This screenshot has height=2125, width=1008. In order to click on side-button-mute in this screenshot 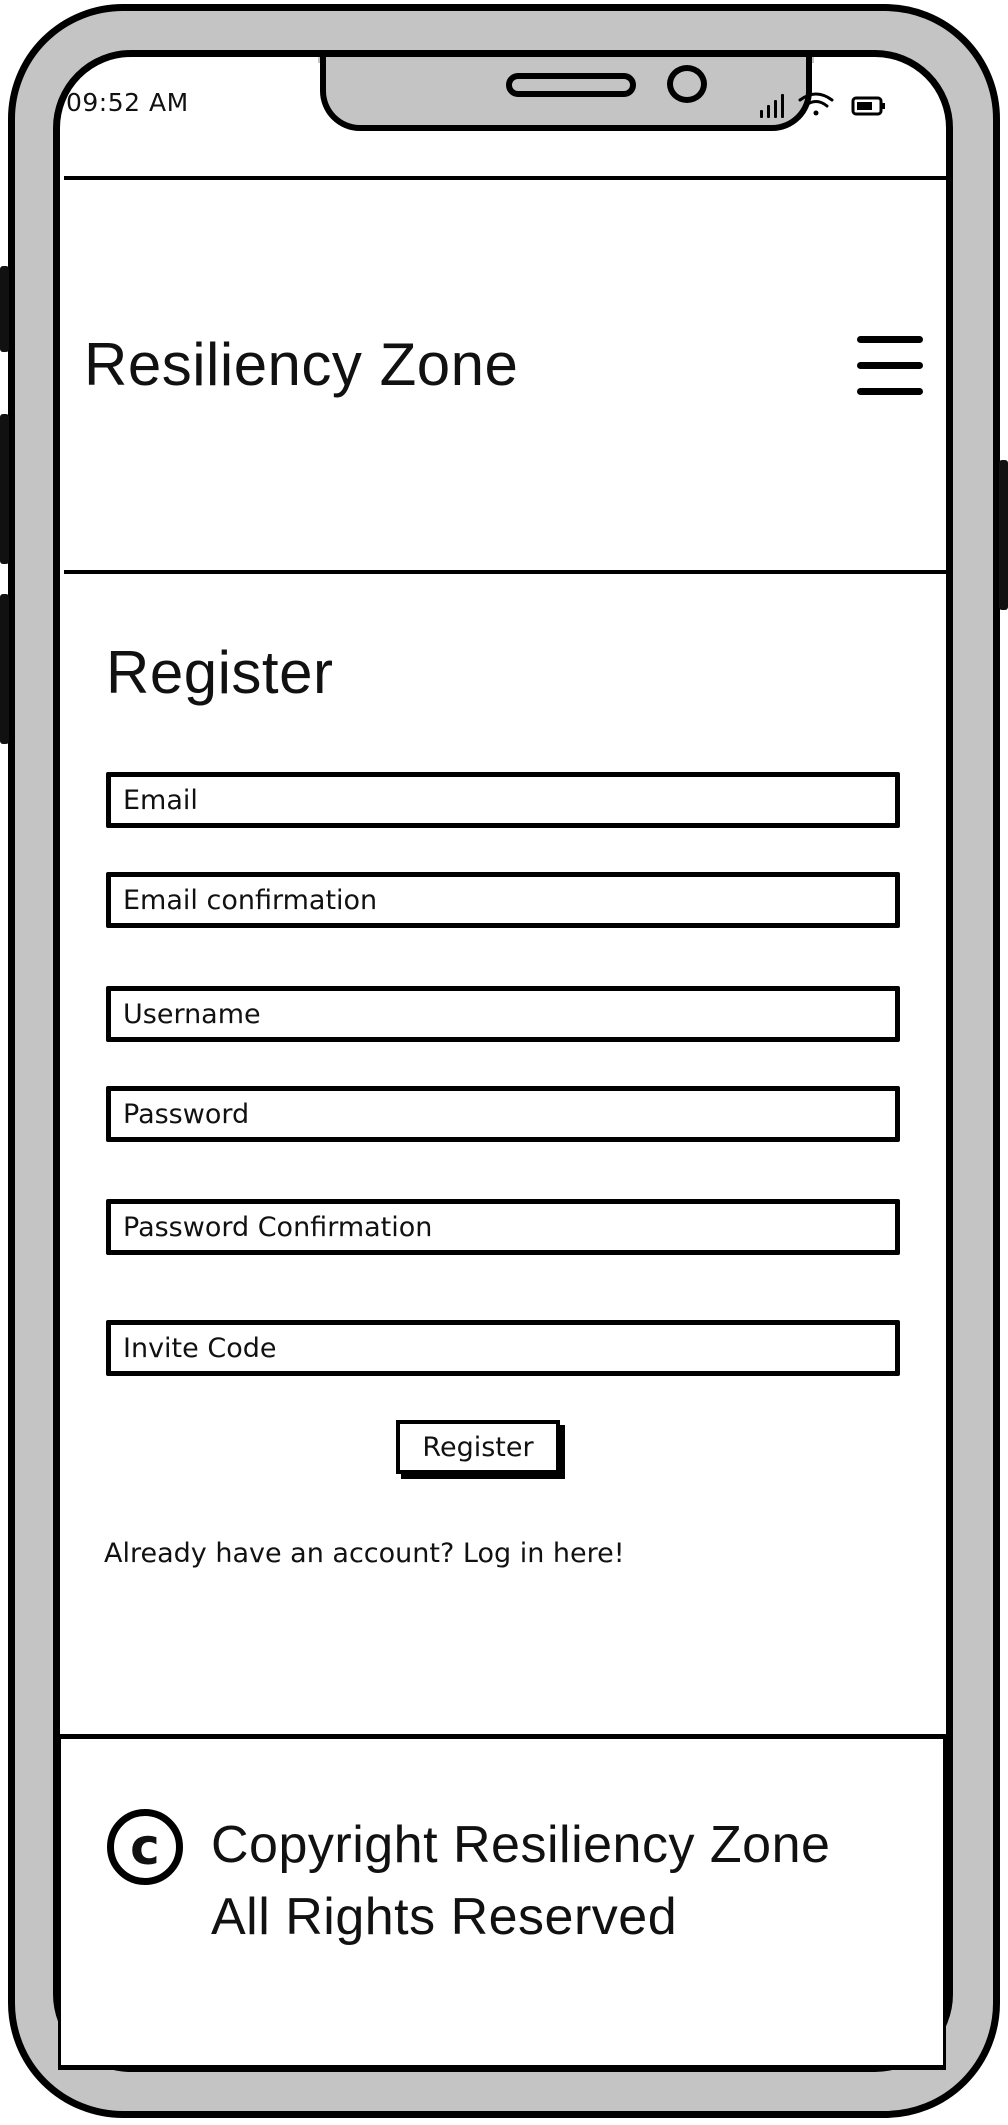, I will do `click(4, 309)`.